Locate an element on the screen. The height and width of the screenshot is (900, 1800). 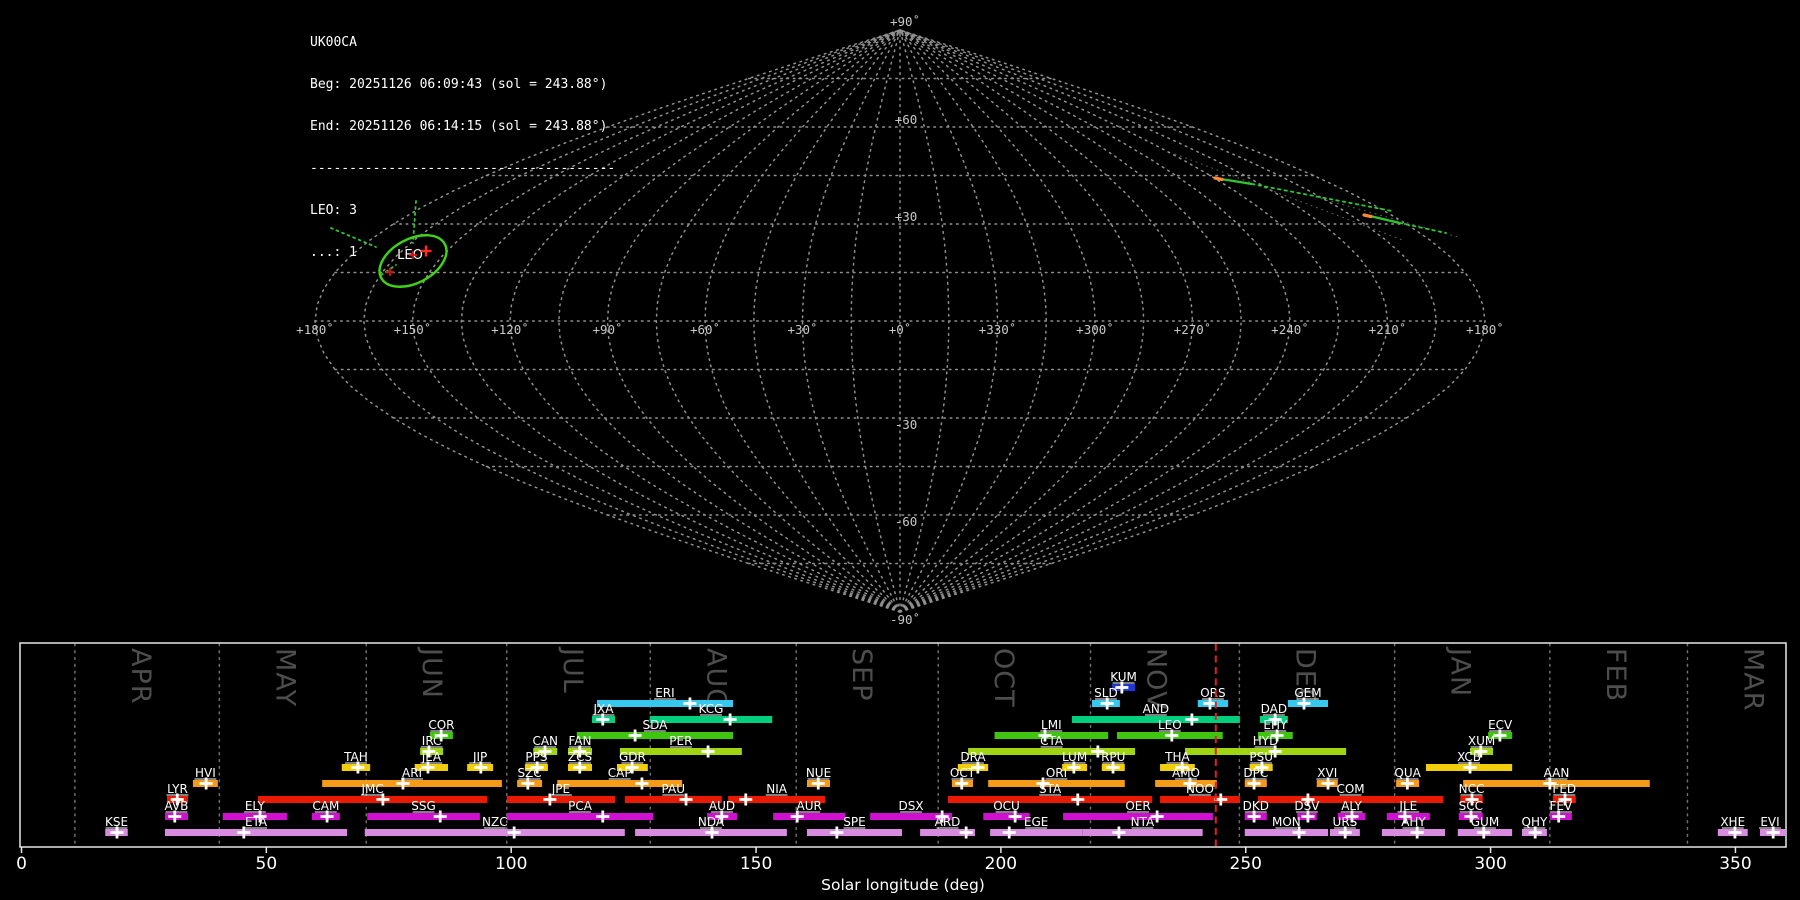
begin-time-line: Beg: 20251126 06:09:43 (sol = 243.88°) is located at coordinates (459, 84).